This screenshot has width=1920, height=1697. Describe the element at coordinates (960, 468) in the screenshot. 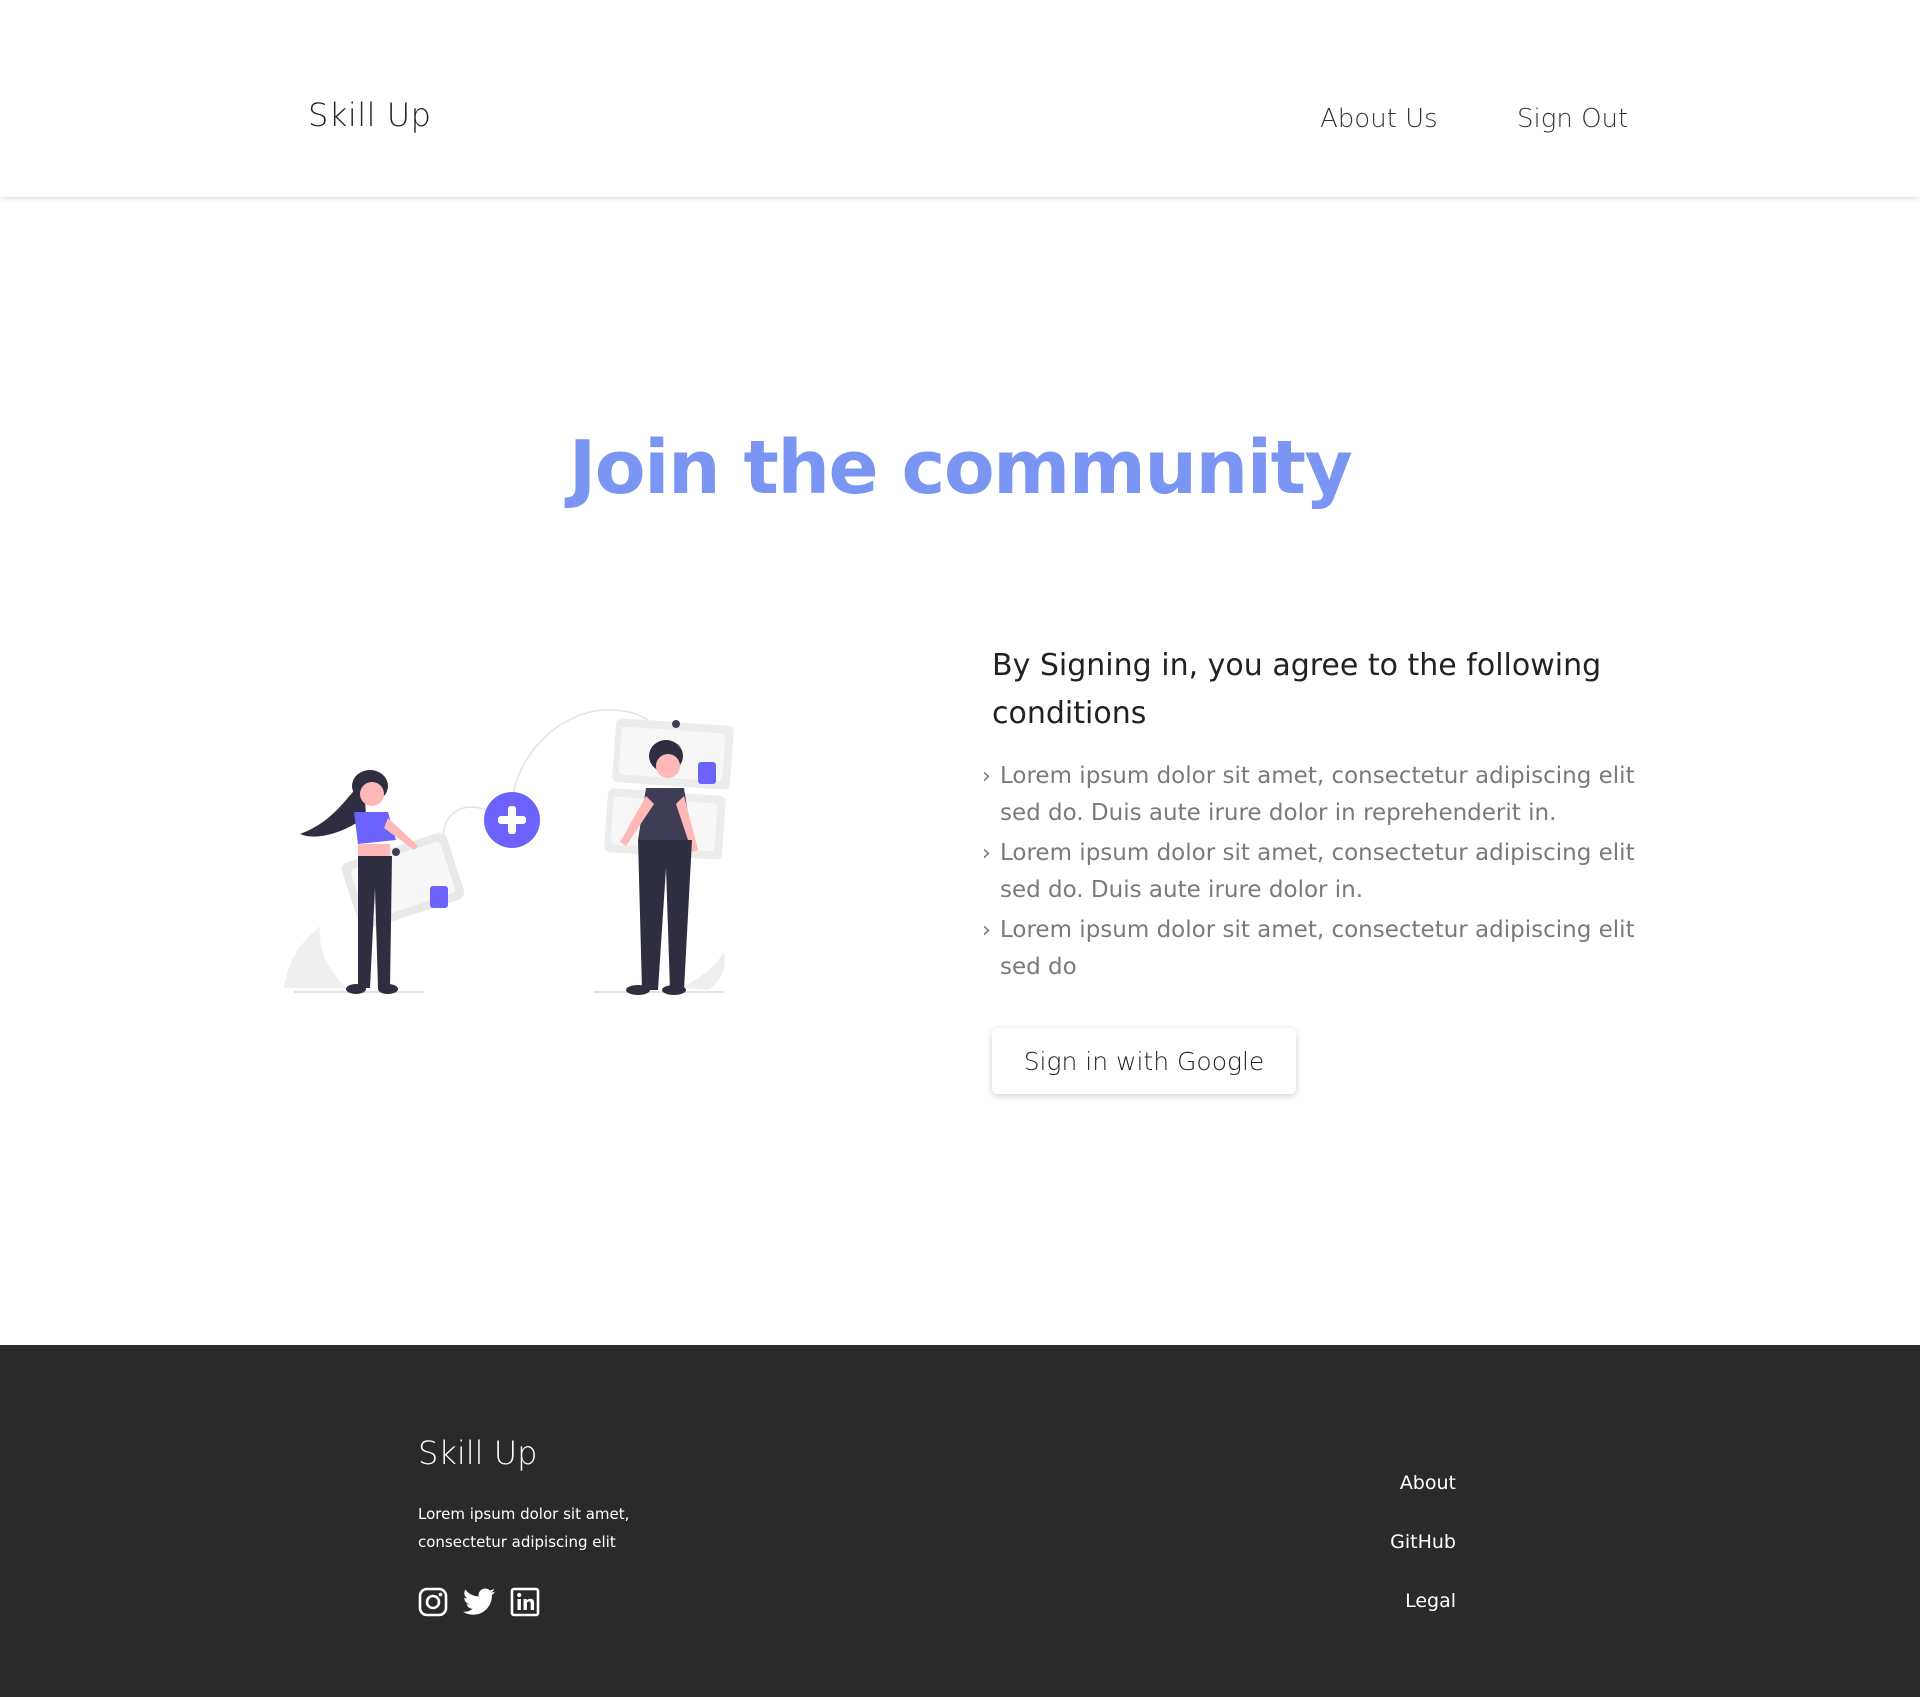

I see `page-title: Join the community` at that location.